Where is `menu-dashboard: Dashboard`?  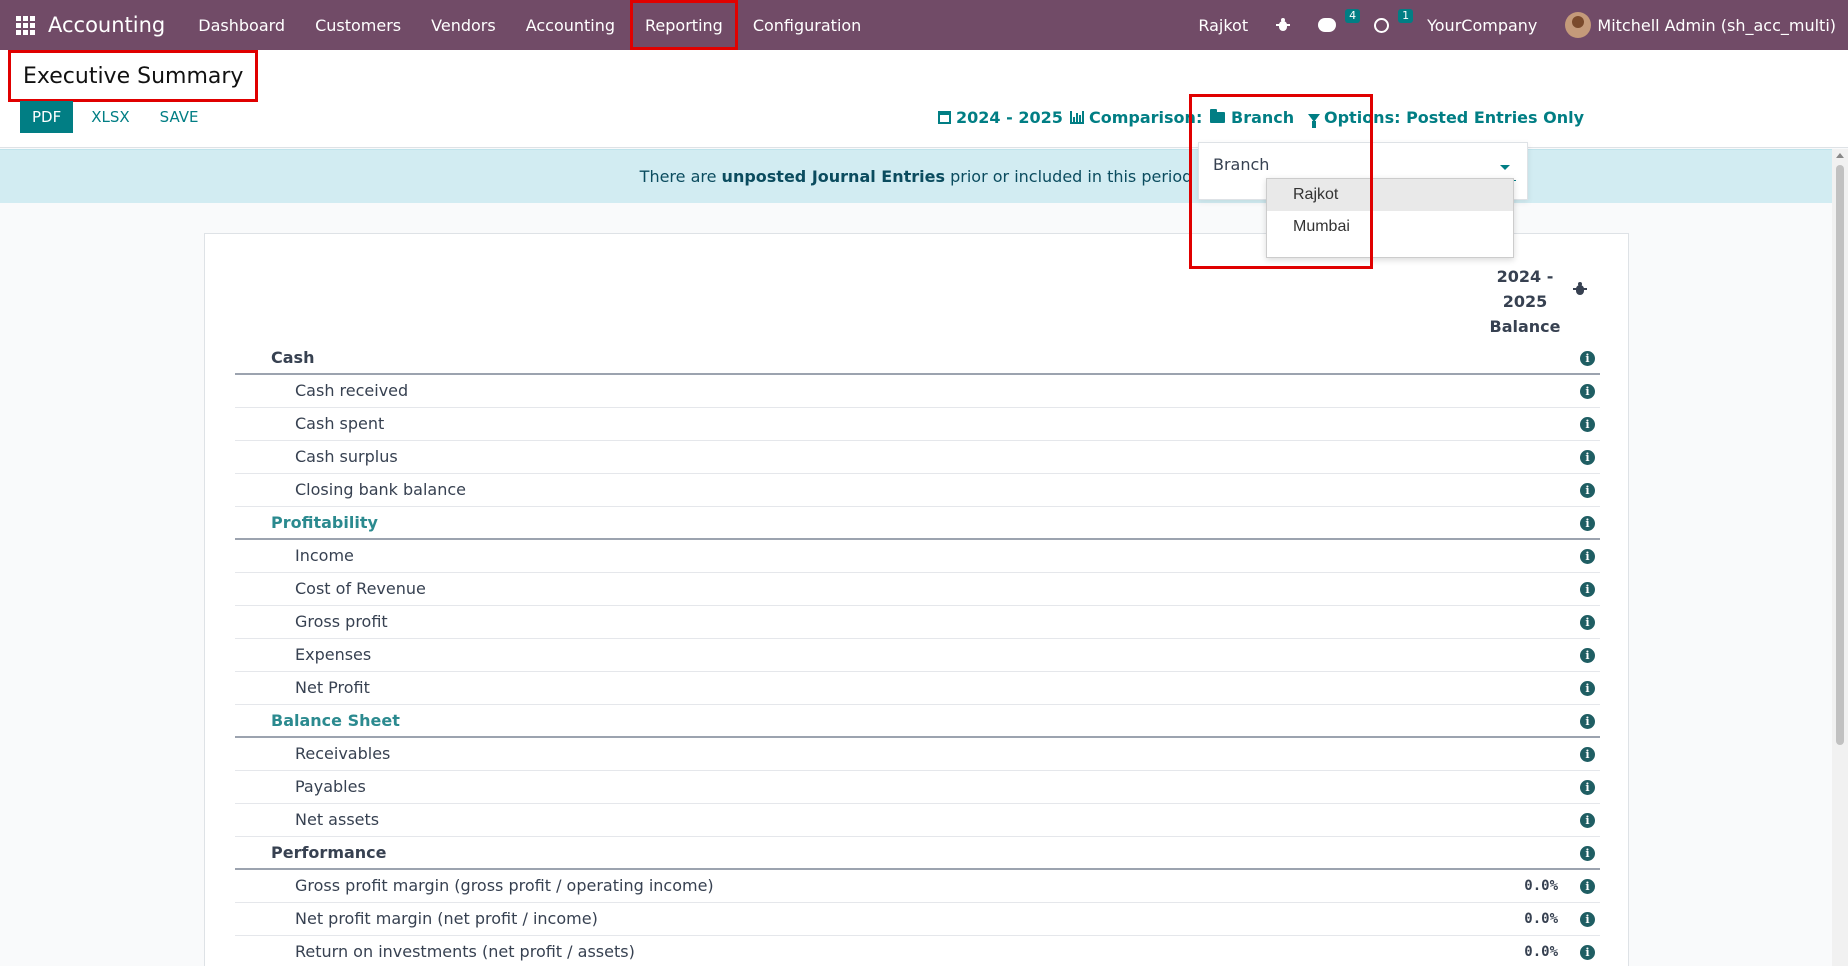
menu-dashboard: Dashboard is located at coordinates (241, 25).